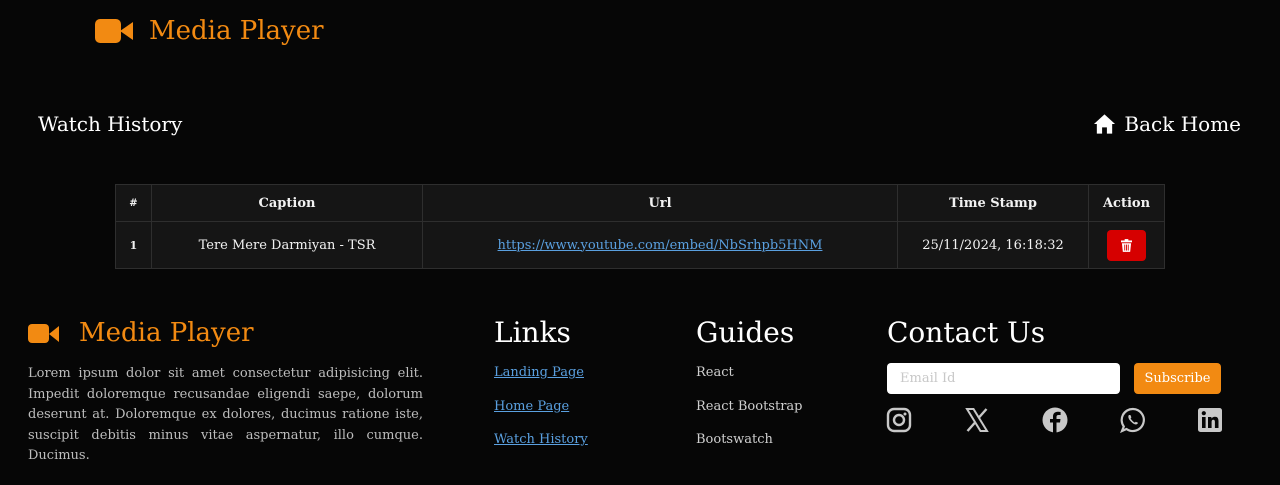 The height and width of the screenshot is (485, 1280). What do you see at coordinates (1055, 420) in the screenshot?
I see `facebook-icon` at bounding box center [1055, 420].